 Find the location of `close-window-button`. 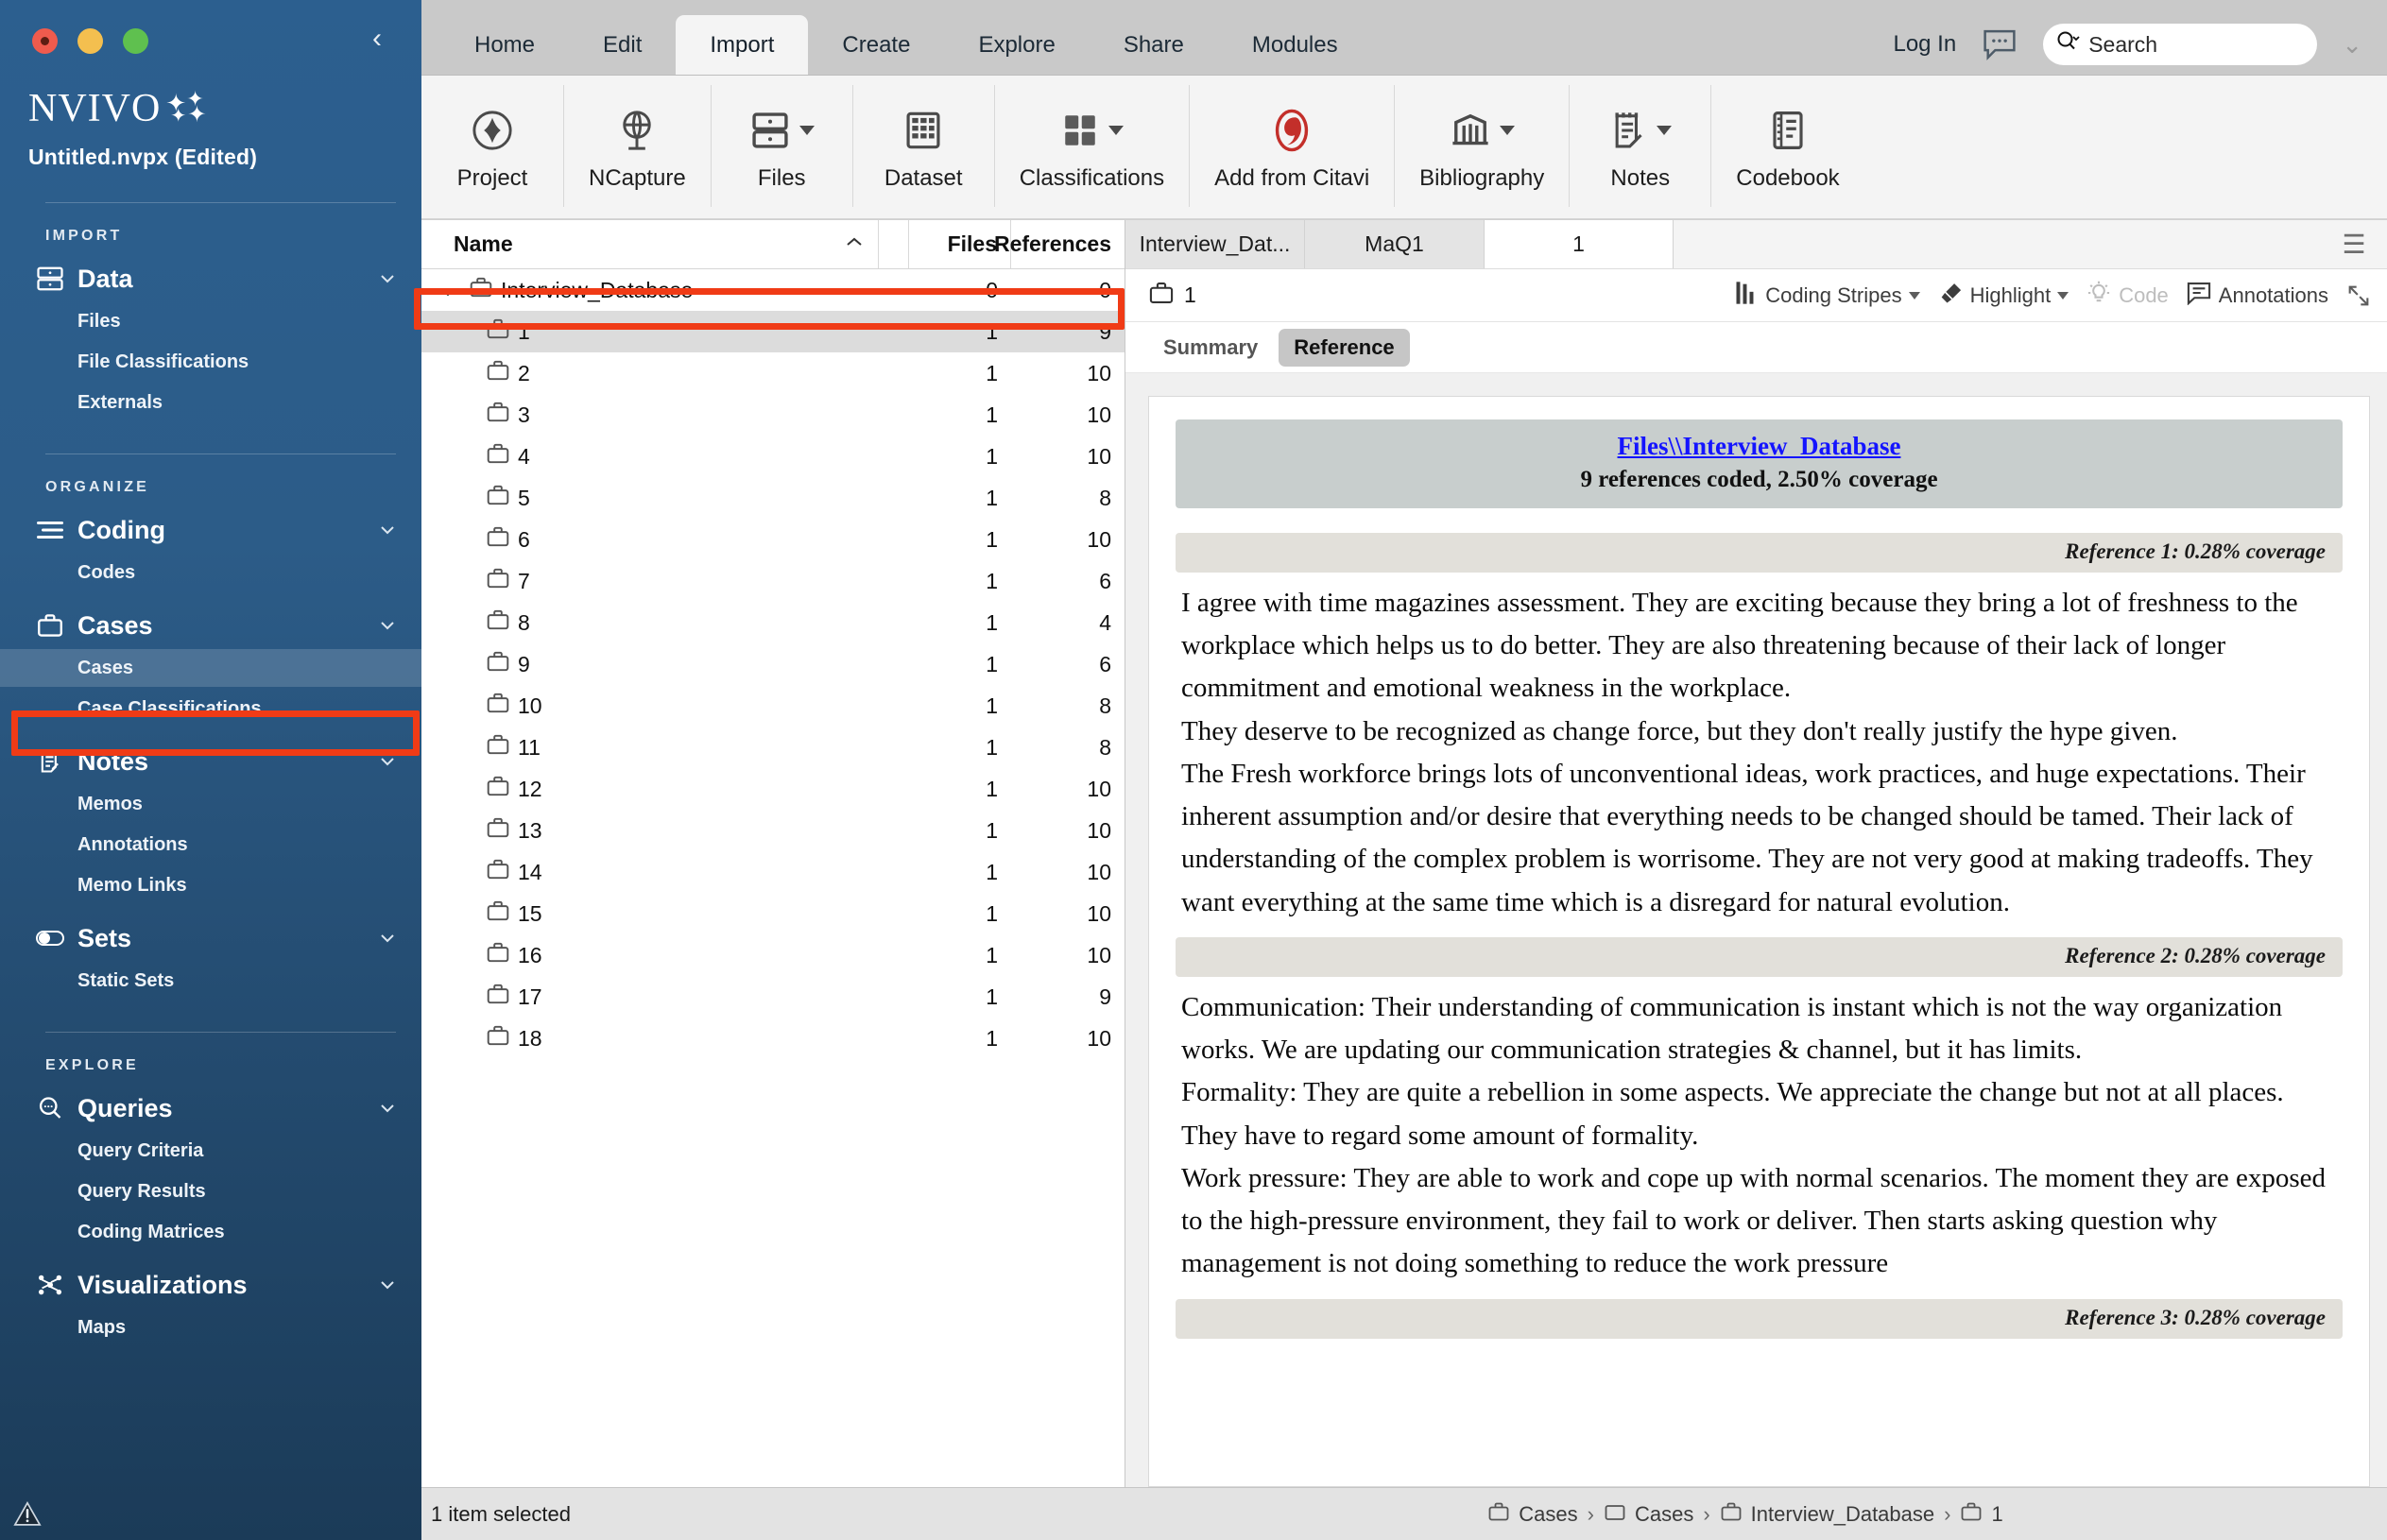

close-window-button is located at coordinates (45, 41).